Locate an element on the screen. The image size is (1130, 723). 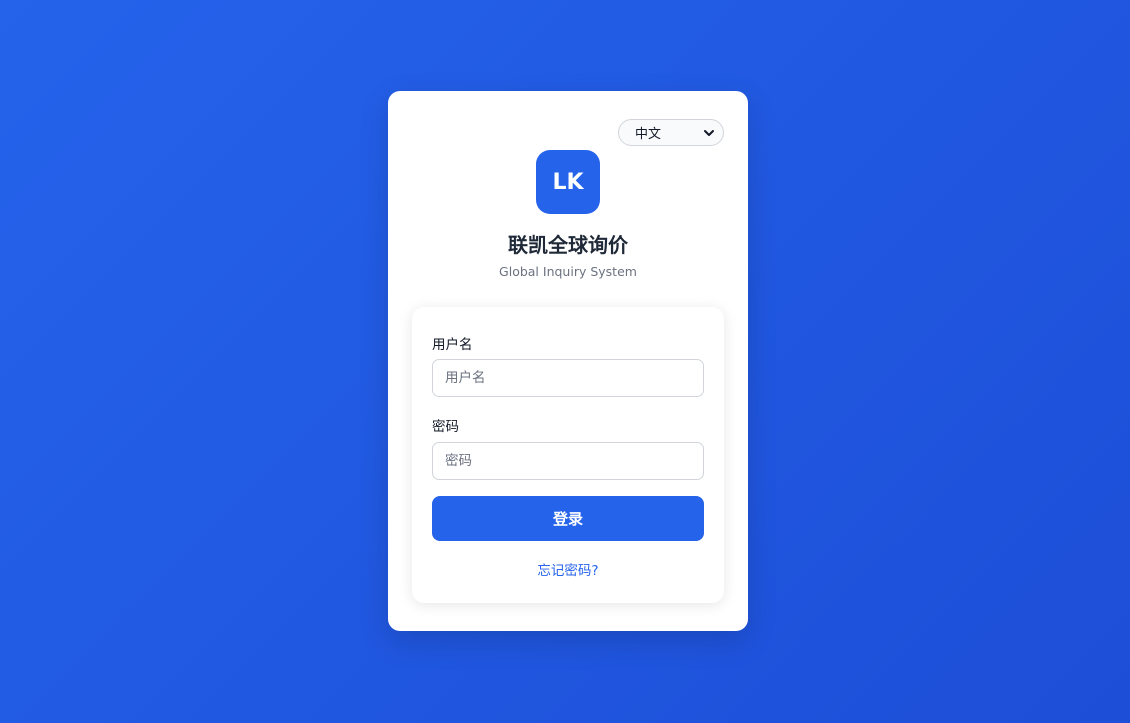
username-label: 用户名 is located at coordinates (452, 345).